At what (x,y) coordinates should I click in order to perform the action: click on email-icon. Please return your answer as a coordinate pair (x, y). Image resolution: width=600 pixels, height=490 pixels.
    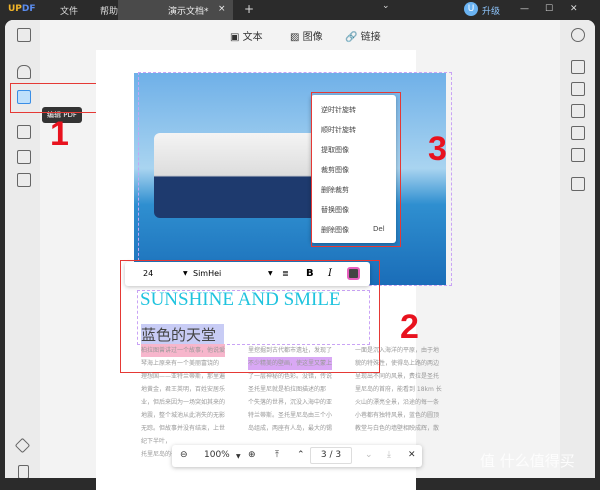
    Looking at the image, I should click on (578, 155).